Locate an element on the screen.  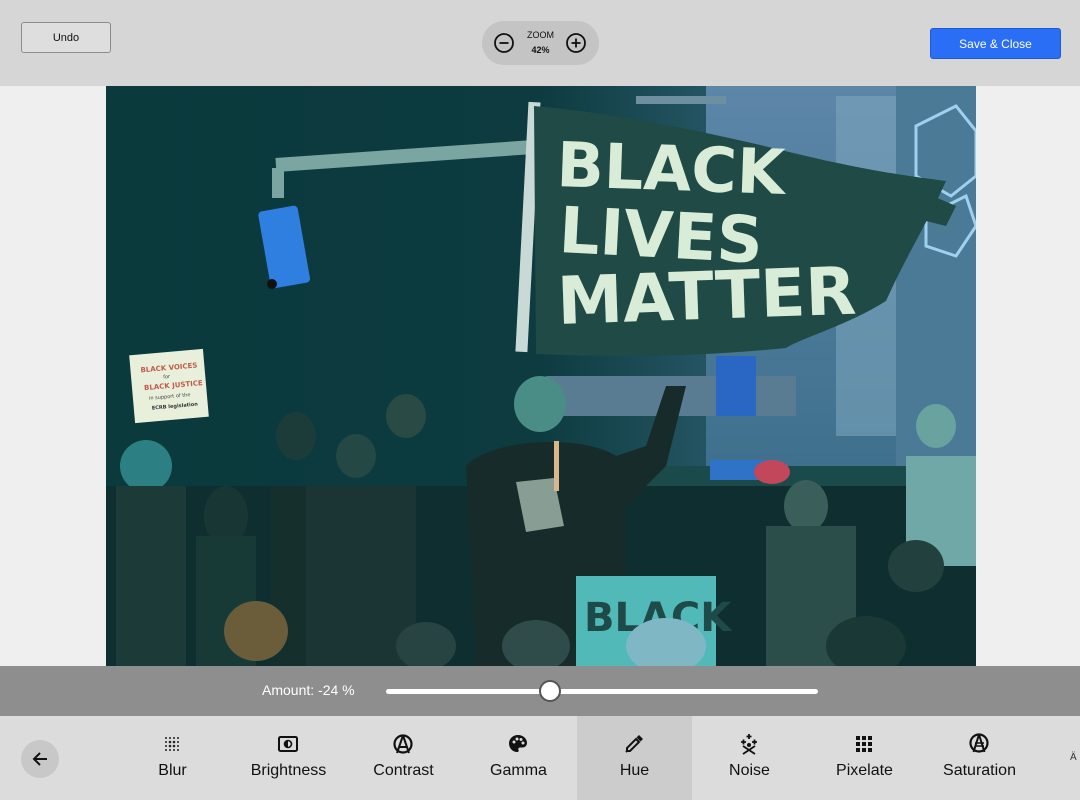
tool-label: Pixelate is located at coordinates (864, 770).